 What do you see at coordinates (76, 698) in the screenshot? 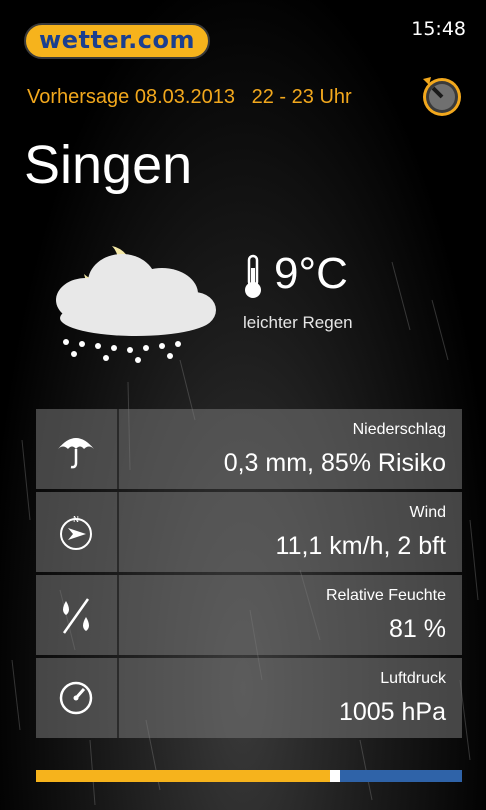
I see `pressure-gauge-icon` at bounding box center [76, 698].